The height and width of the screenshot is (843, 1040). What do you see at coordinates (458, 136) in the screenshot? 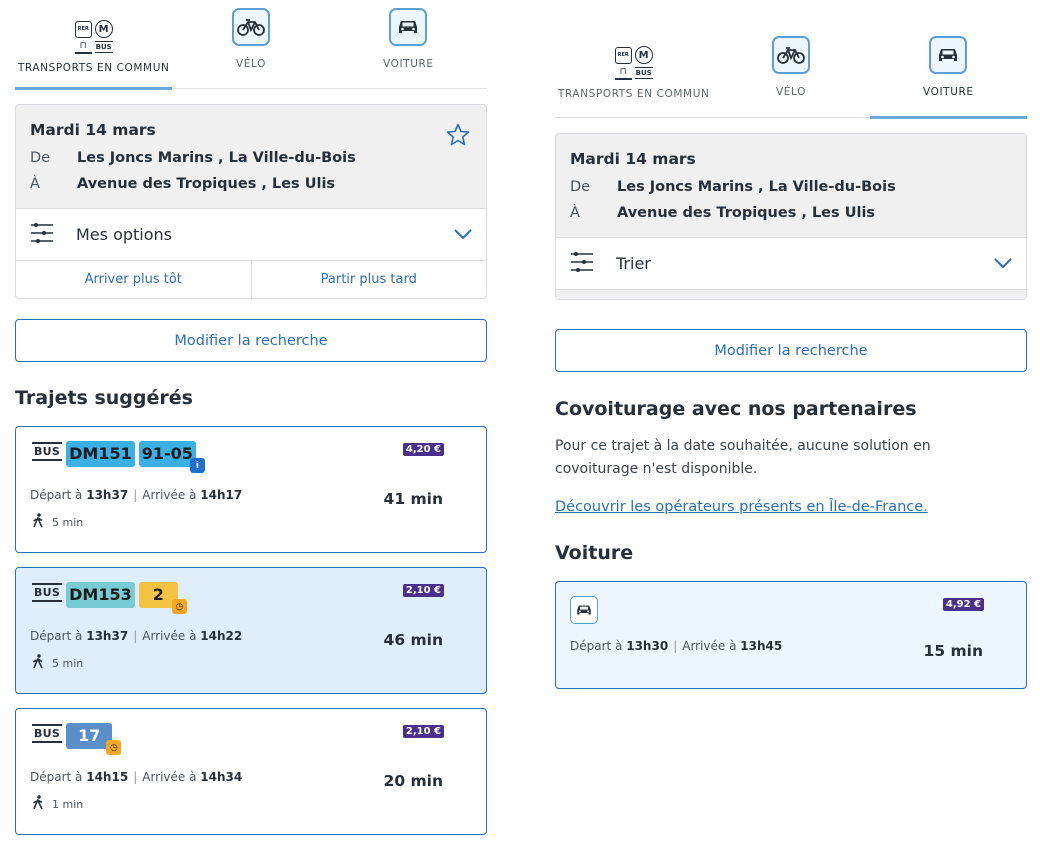
I see `star-icon` at bounding box center [458, 136].